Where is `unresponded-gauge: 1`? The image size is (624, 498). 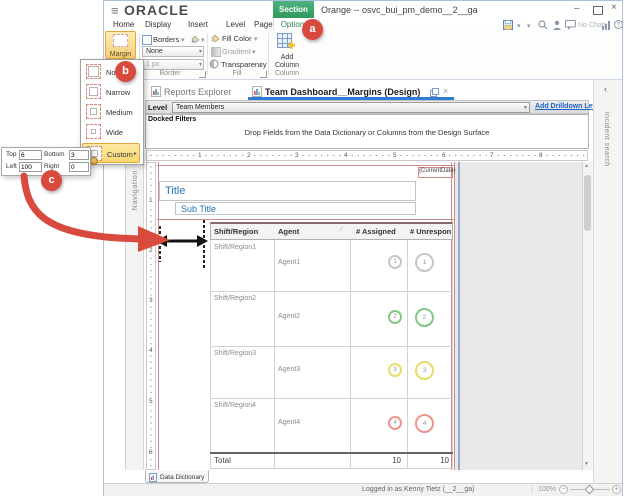 unresponded-gauge: 1 is located at coordinates (424, 262).